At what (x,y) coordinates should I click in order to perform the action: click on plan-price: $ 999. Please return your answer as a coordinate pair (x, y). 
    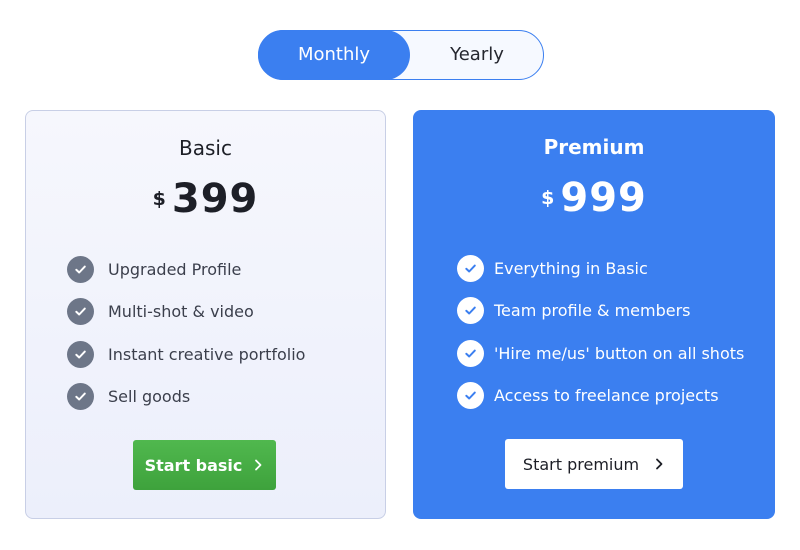
    Looking at the image, I should click on (594, 198).